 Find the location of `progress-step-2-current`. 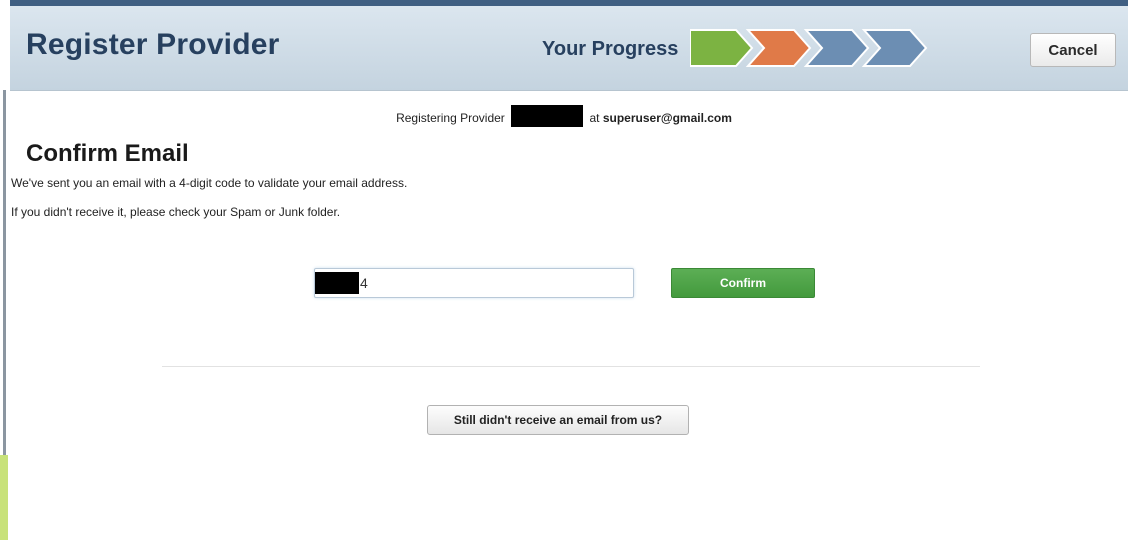

progress-step-2-current is located at coordinates (778, 48).